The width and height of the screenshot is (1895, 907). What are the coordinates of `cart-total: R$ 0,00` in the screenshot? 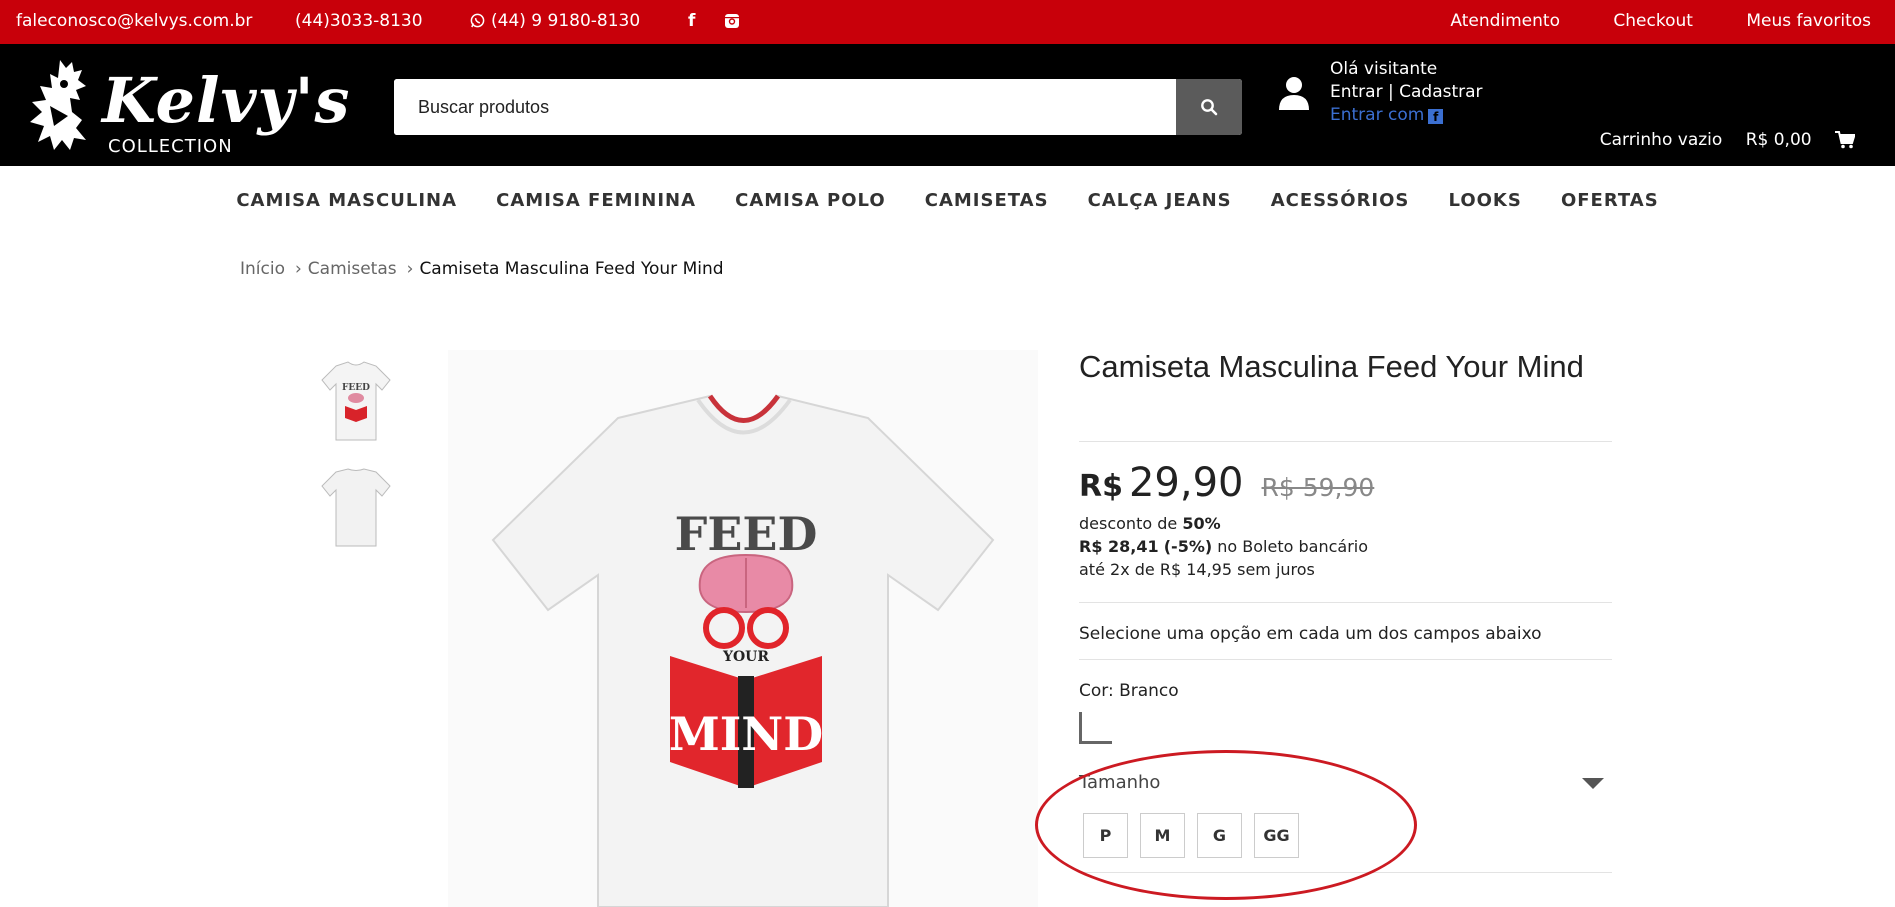 It's located at (1778, 140).